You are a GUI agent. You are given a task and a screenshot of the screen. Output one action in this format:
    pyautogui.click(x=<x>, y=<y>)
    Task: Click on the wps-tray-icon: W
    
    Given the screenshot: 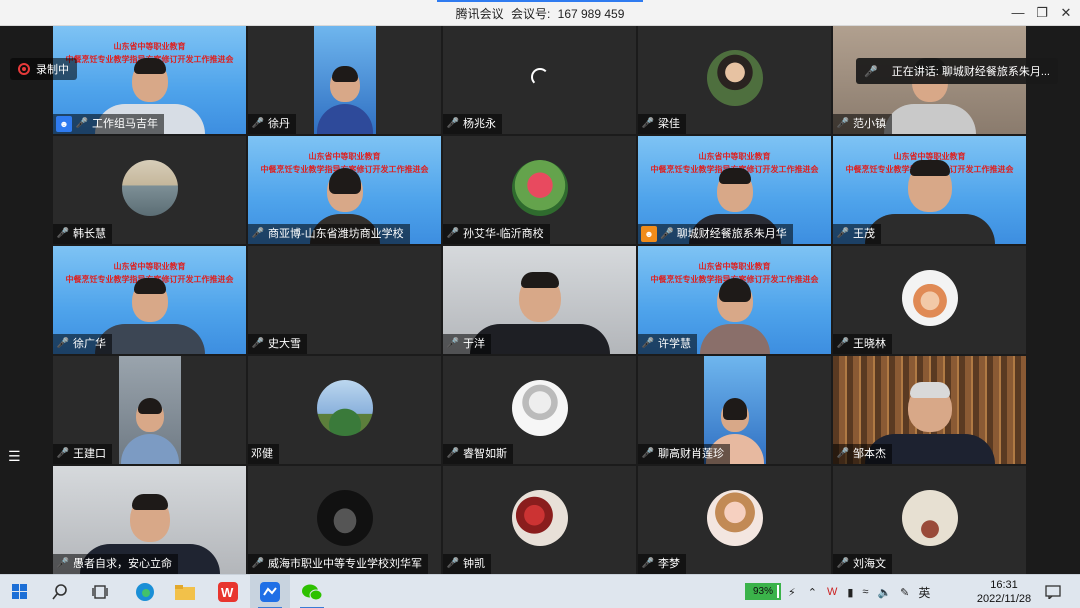 What is the action you would take?
    pyautogui.click(x=832, y=592)
    